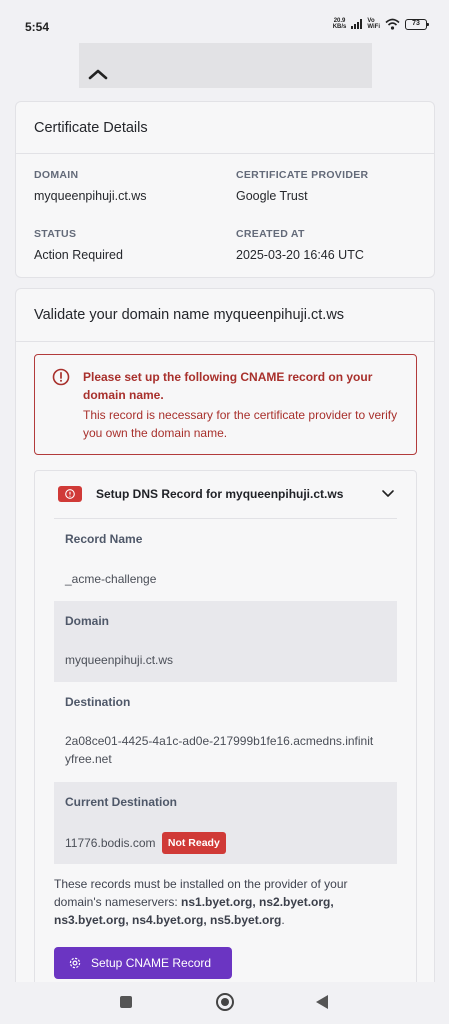 The image size is (449, 1024). I want to click on collapse-handle, so click(225, 65).